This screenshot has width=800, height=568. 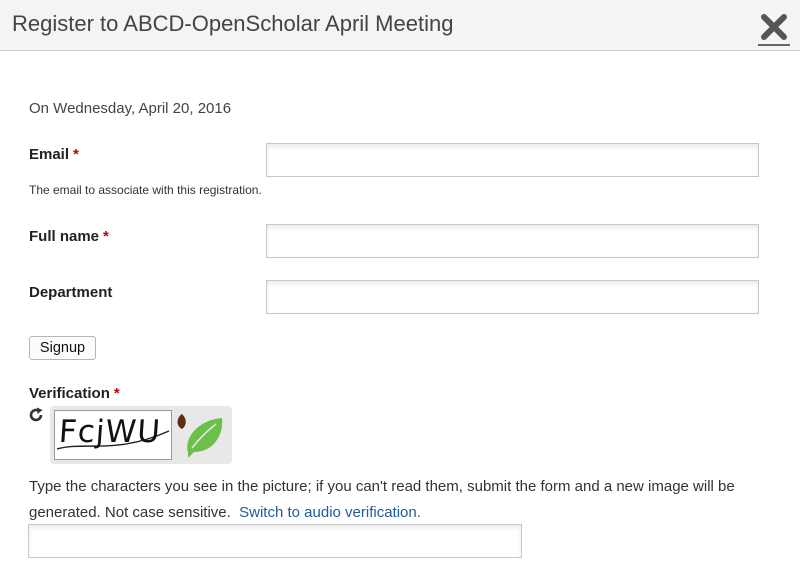 What do you see at coordinates (330, 512) in the screenshot?
I see `audio-verification-link: Switch to audio verification.` at bounding box center [330, 512].